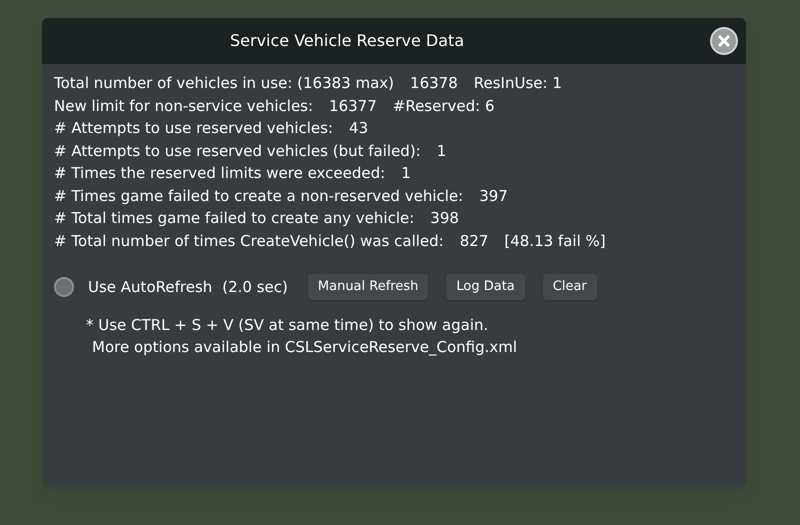 Image resolution: width=800 pixels, height=525 pixels. Describe the element at coordinates (249, 241) in the screenshot. I see `stat-text: # Total number of times CreateVehicle() was called:` at that location.